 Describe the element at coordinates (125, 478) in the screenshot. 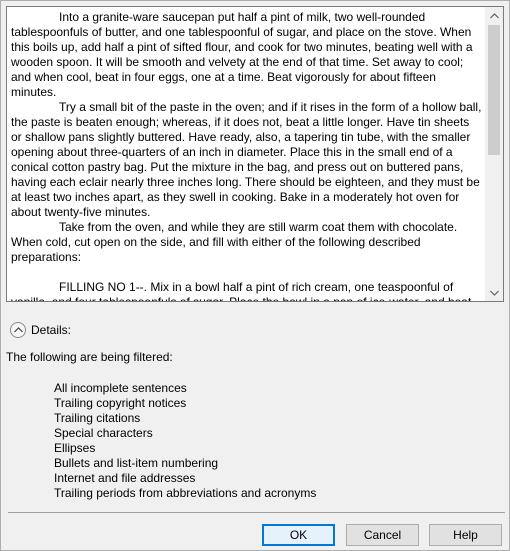

I see `filter-item: Internet and file addresses` at that location.